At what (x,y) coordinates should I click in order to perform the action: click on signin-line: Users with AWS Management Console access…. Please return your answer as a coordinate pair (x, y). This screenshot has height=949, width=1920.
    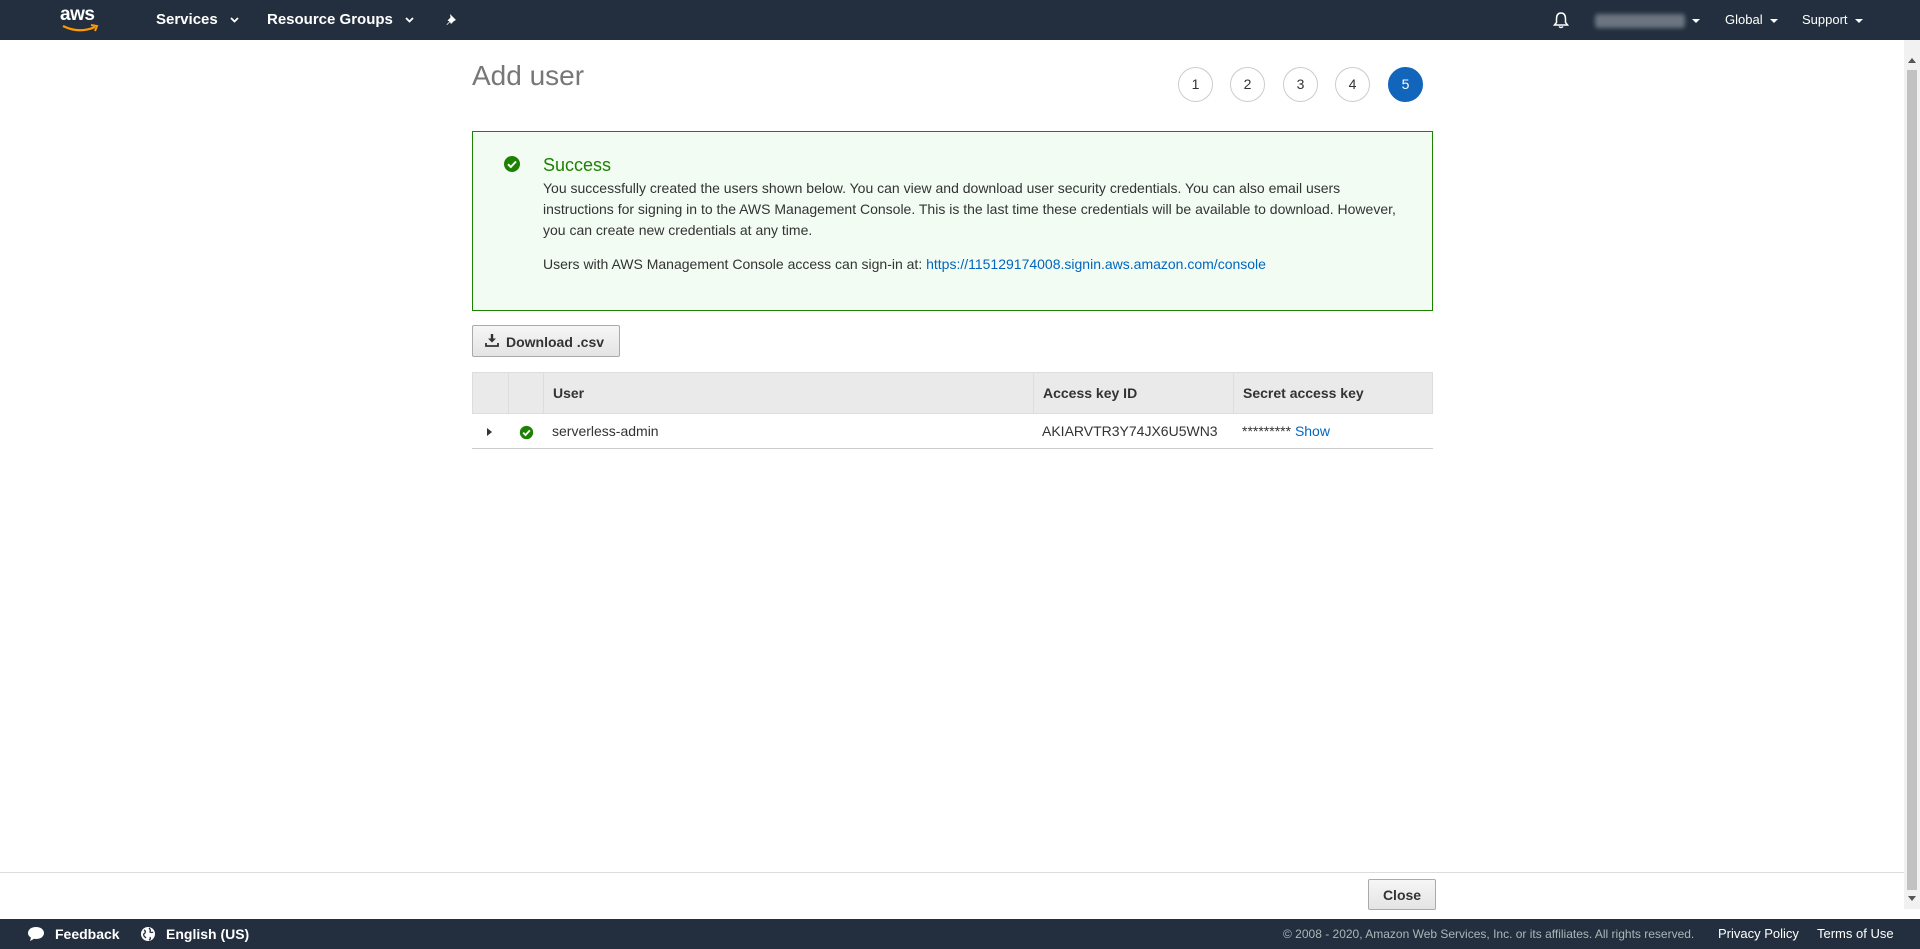
    Looking at the image, I should click on (904, 264).